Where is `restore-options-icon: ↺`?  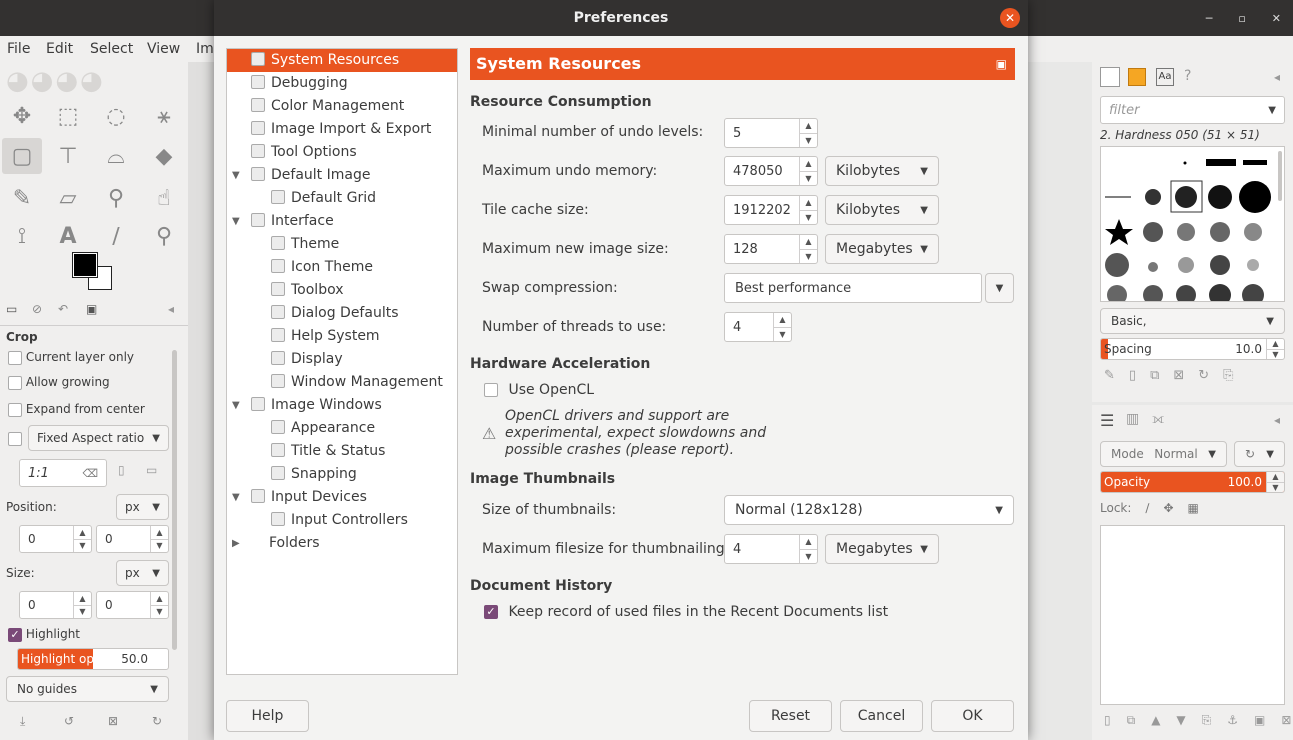
restore-options-icon: ↺ is located at coordinates (69, 721).